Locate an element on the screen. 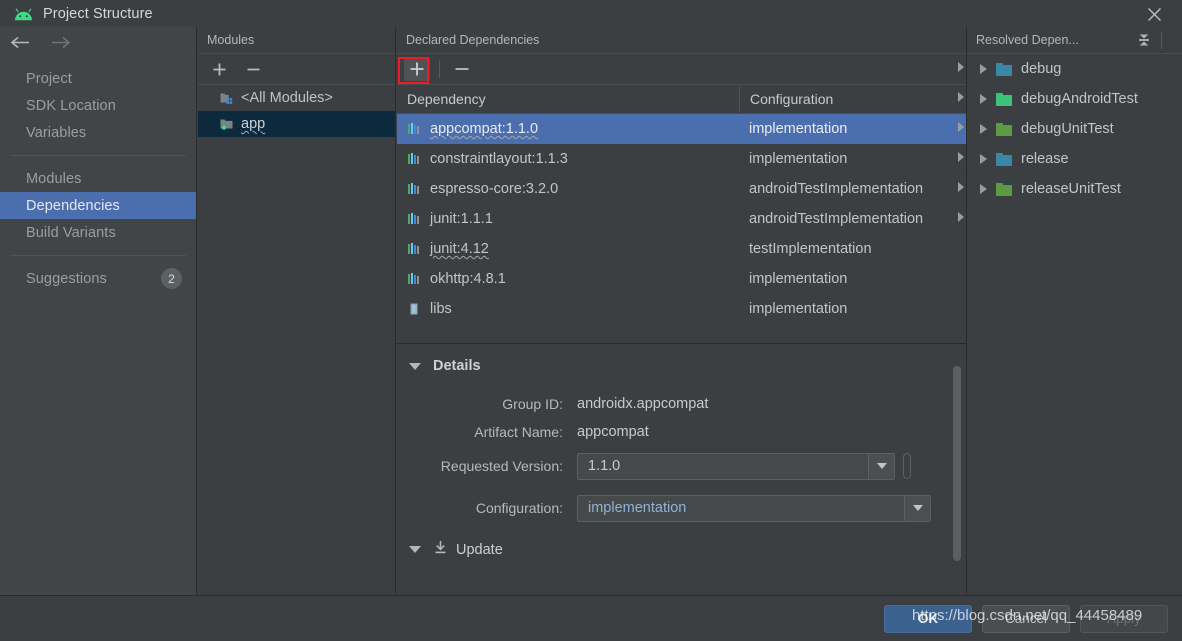 This screenshot has width=1182, height=641. details-group-id-row: Group ID: androidx.appcompat is located at coordinates (681, 404).